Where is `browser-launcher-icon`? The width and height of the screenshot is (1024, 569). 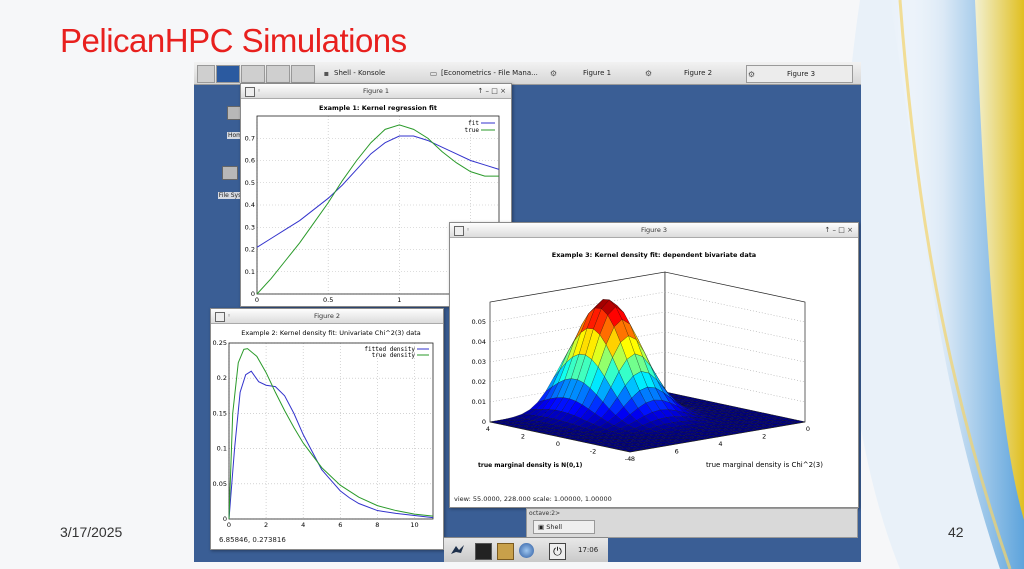 browser-launcher-icon is located at coordinates (526, 550).